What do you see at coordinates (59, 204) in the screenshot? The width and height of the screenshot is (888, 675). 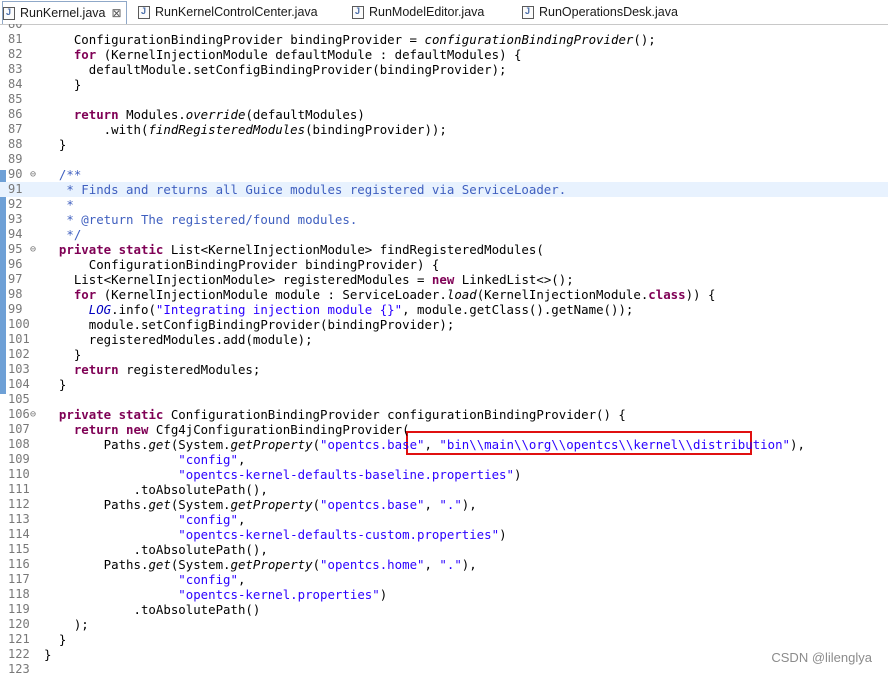 I see `code-text: *` at bounding box center [59, 204].